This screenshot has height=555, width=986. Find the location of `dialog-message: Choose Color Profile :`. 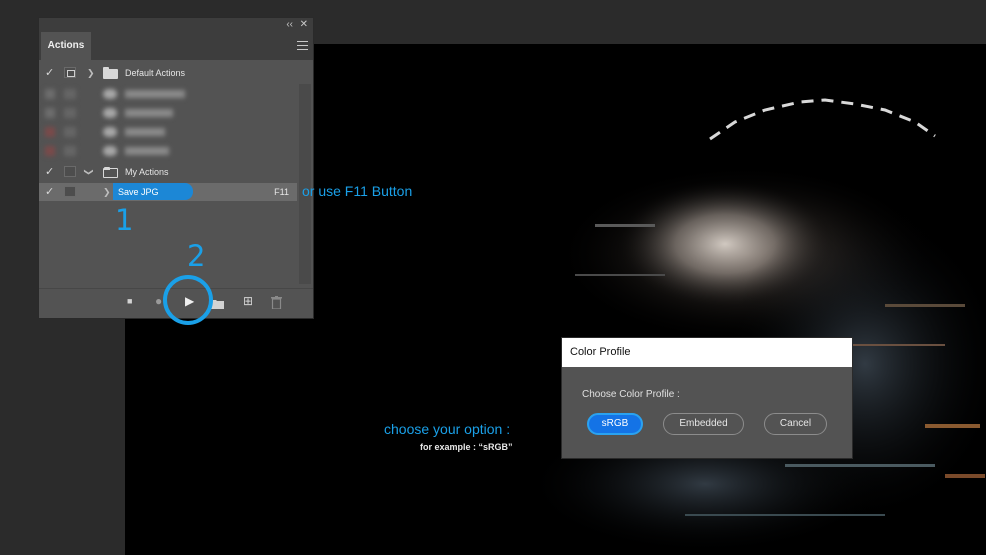

dialog-message: Choose Color Profile : is located at coordinates (631, 394).